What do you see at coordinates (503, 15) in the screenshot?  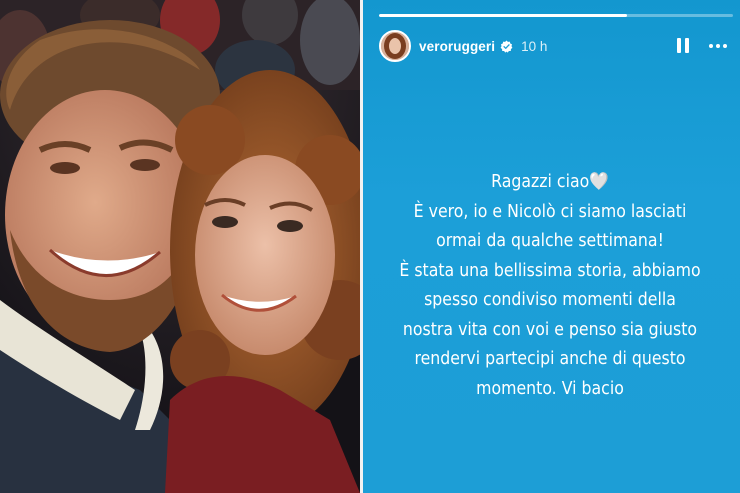 I see `story-progress-fill` at bounding box center [503, 15].